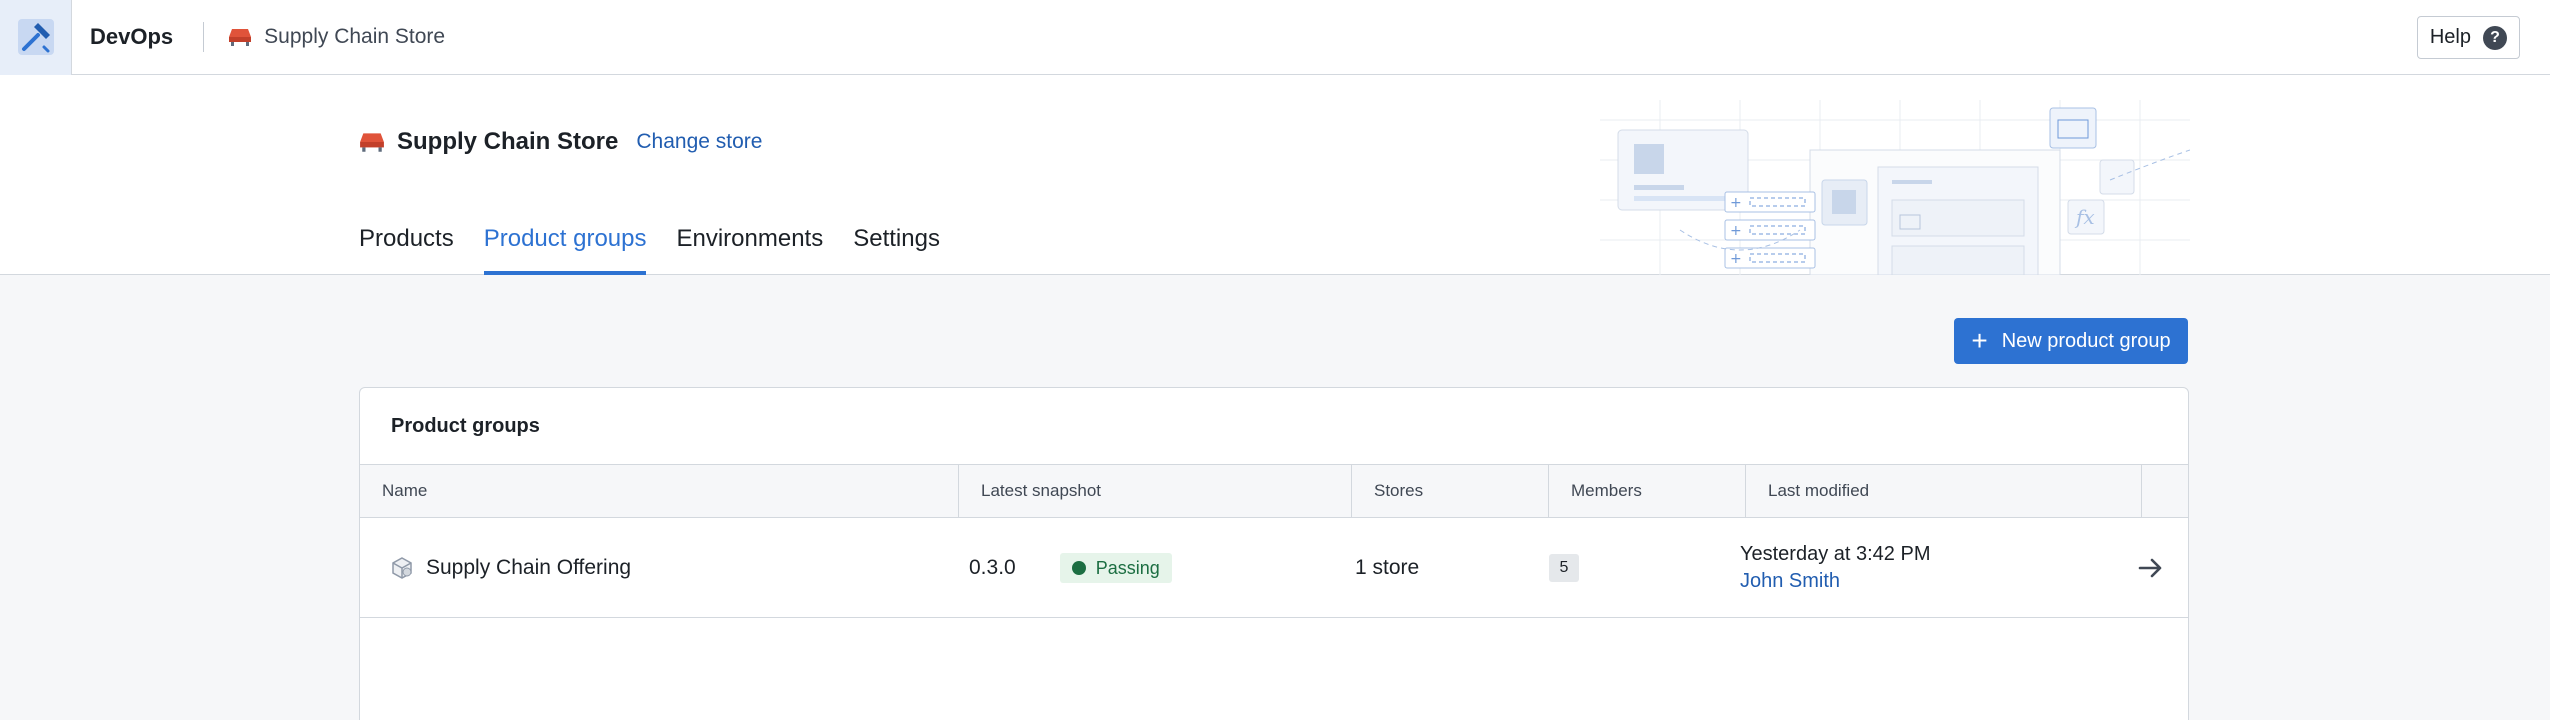  I want to click on tab-products: Products, so click(406, 250).